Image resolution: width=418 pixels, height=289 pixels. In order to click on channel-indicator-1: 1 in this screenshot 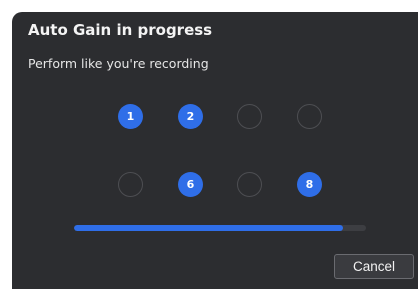, I will do `click(130, 116)`.